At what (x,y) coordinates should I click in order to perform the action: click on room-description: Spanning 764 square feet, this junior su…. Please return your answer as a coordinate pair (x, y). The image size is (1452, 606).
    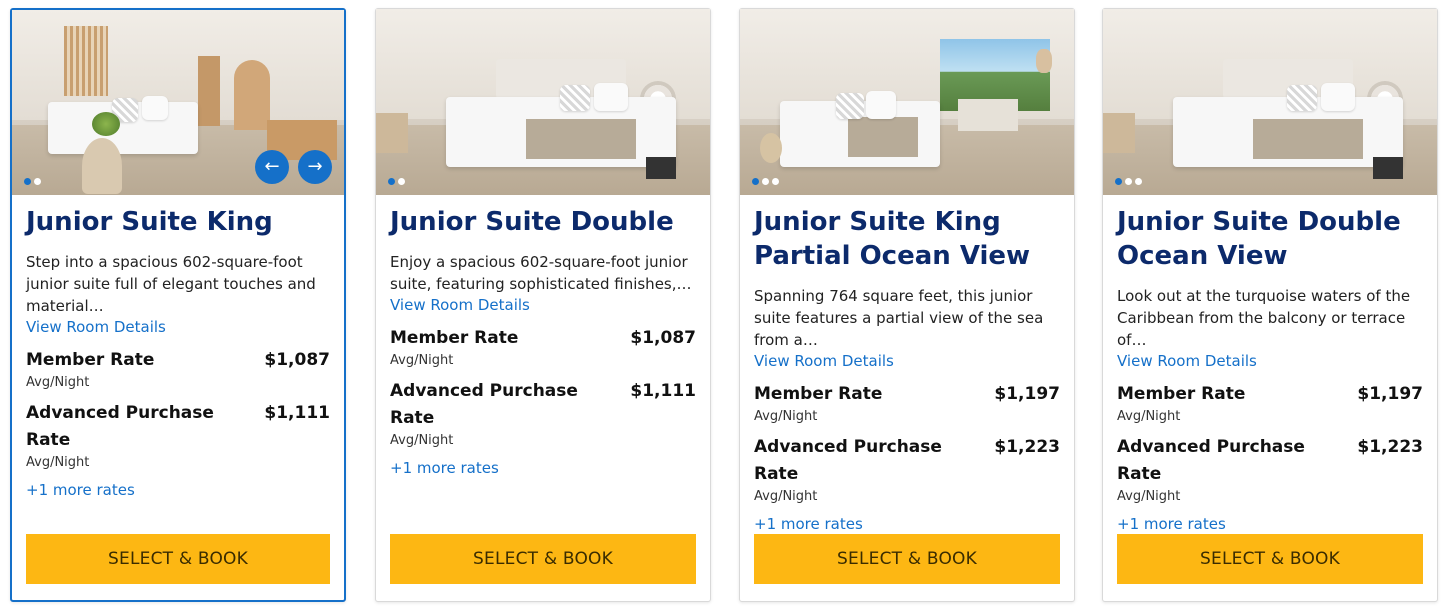
    Looking at the image, I should click on (899, 318).